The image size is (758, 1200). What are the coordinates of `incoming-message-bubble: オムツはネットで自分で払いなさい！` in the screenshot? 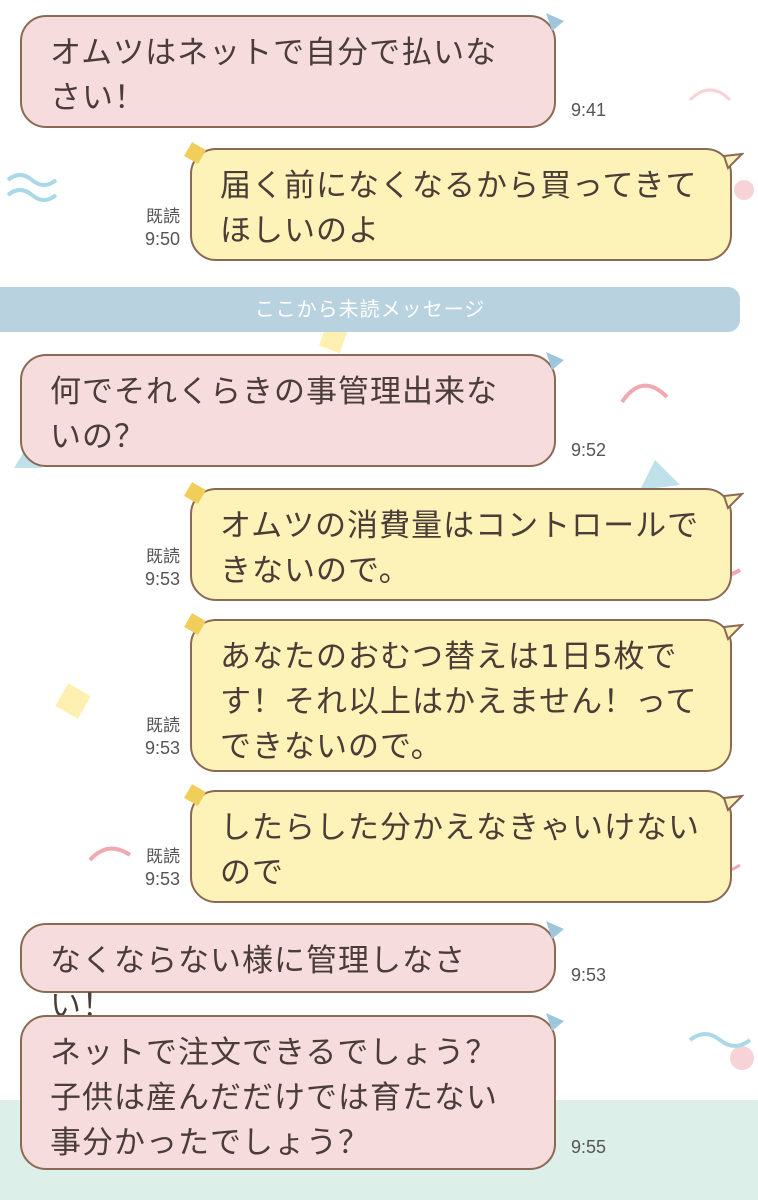 It's located at (292, 70).